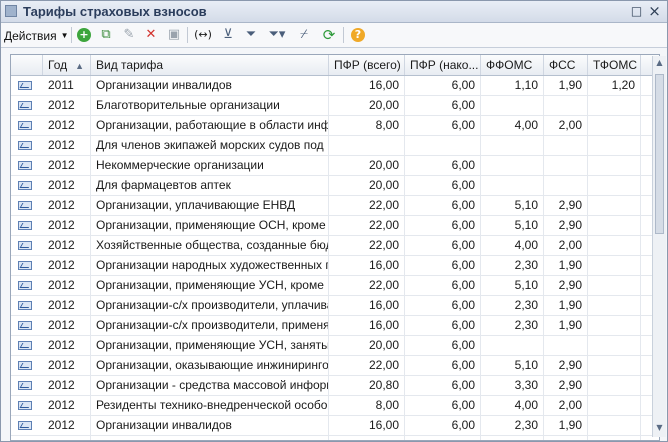 This screenshot has width=668, height=442. Describe the element at coordinates (329, 34) in the screenshot. I see `refresh-button: ⟳` at that location.